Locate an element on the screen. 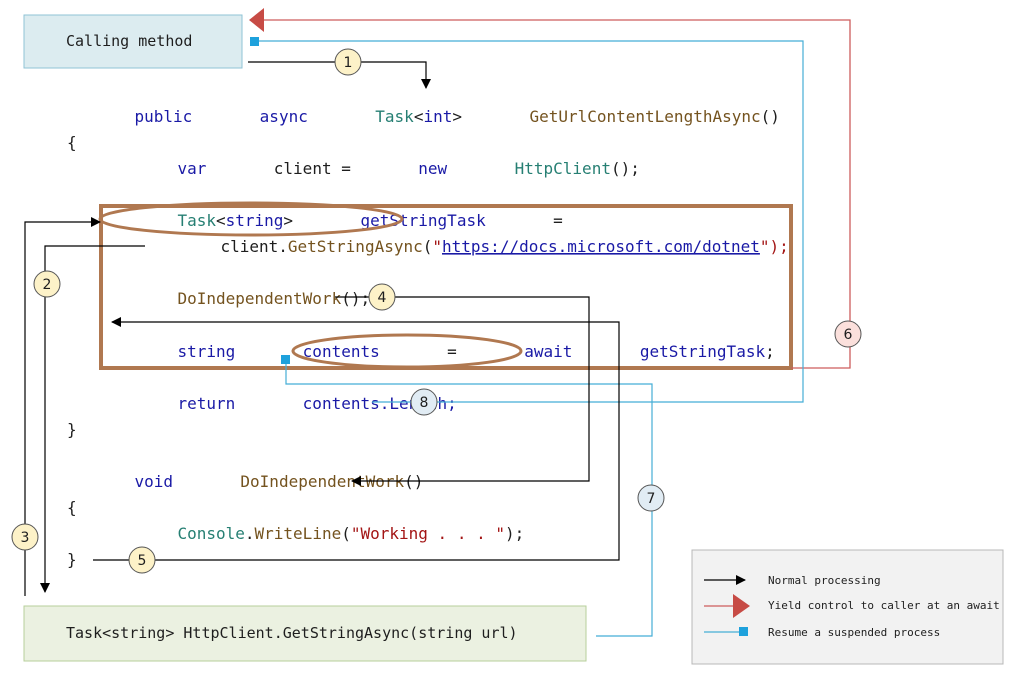 The height and width of the screenshot is (681, 1022). code-line-brace-open-2: { is located at coordinates (72, 507).